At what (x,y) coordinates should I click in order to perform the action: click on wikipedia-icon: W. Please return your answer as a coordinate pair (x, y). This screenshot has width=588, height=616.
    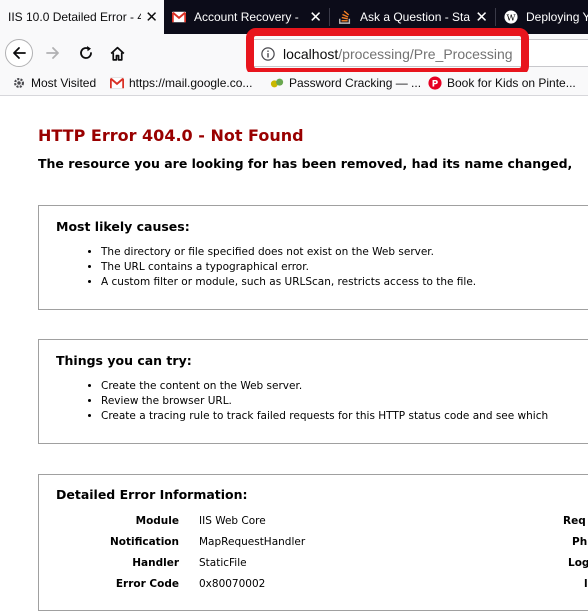
    Looking at the image, I should click on (511, 17).